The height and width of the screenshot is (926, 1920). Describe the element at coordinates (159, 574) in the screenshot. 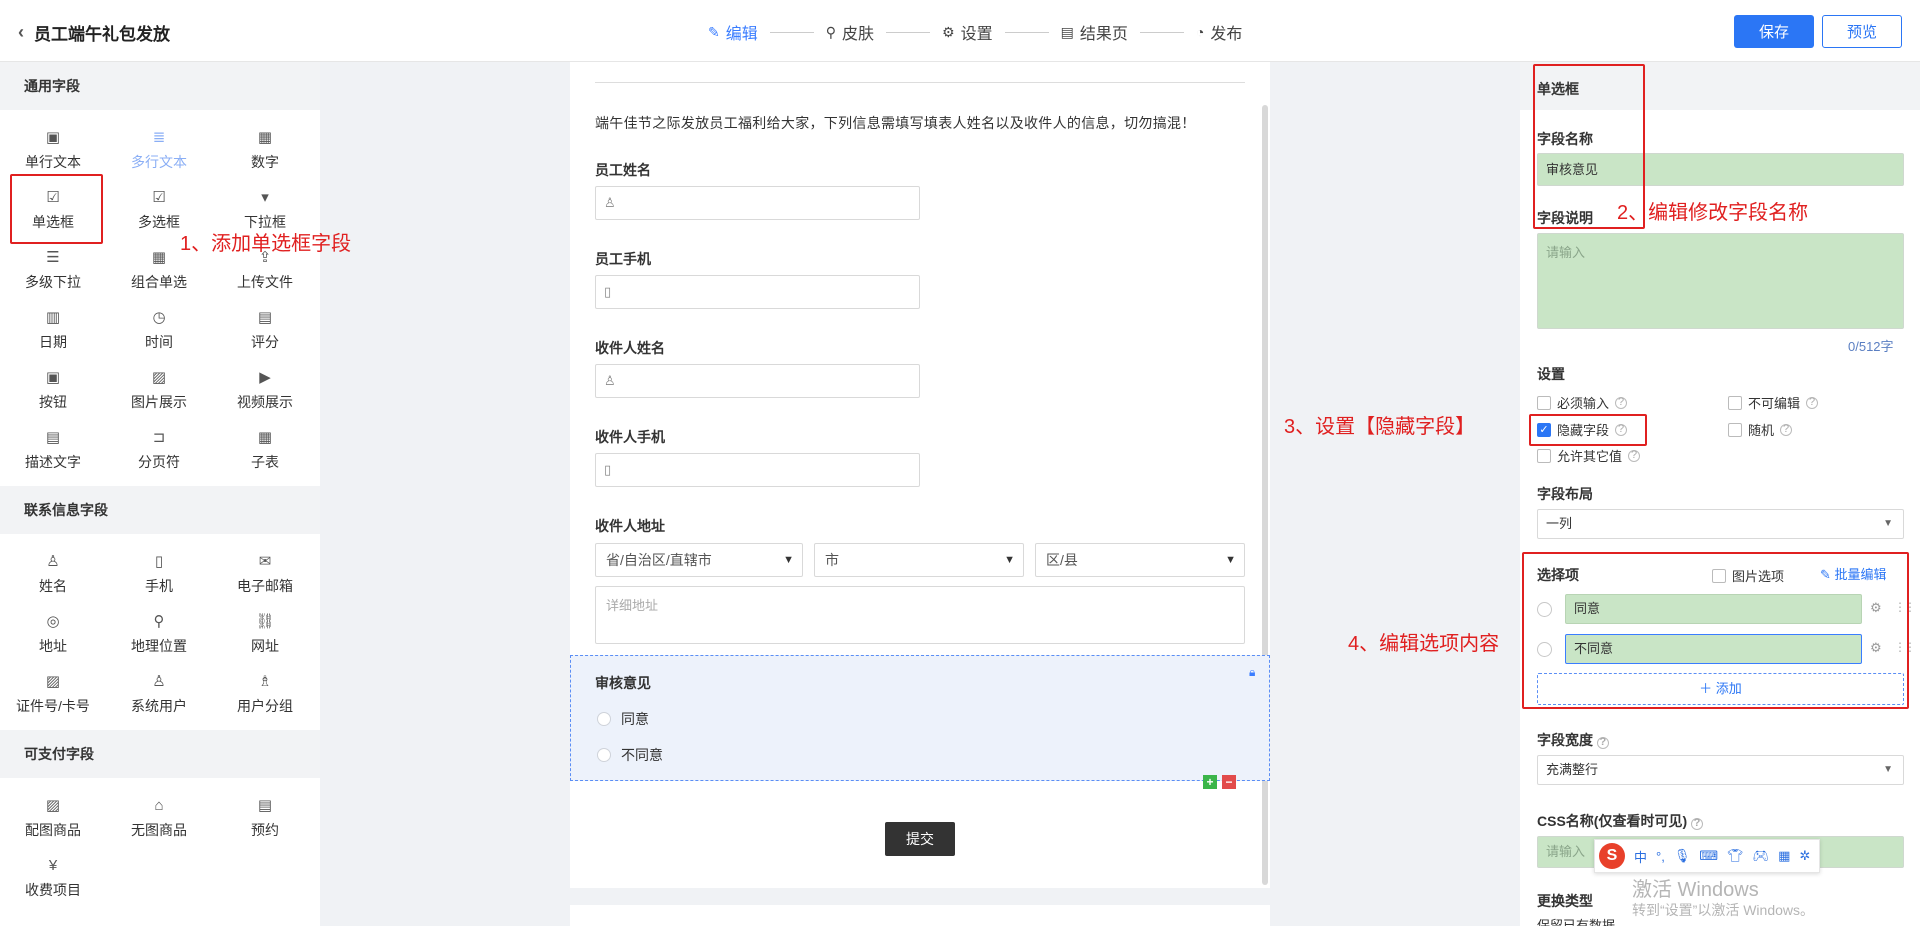

I see `tool-phone: ▯ 手机` at that location.